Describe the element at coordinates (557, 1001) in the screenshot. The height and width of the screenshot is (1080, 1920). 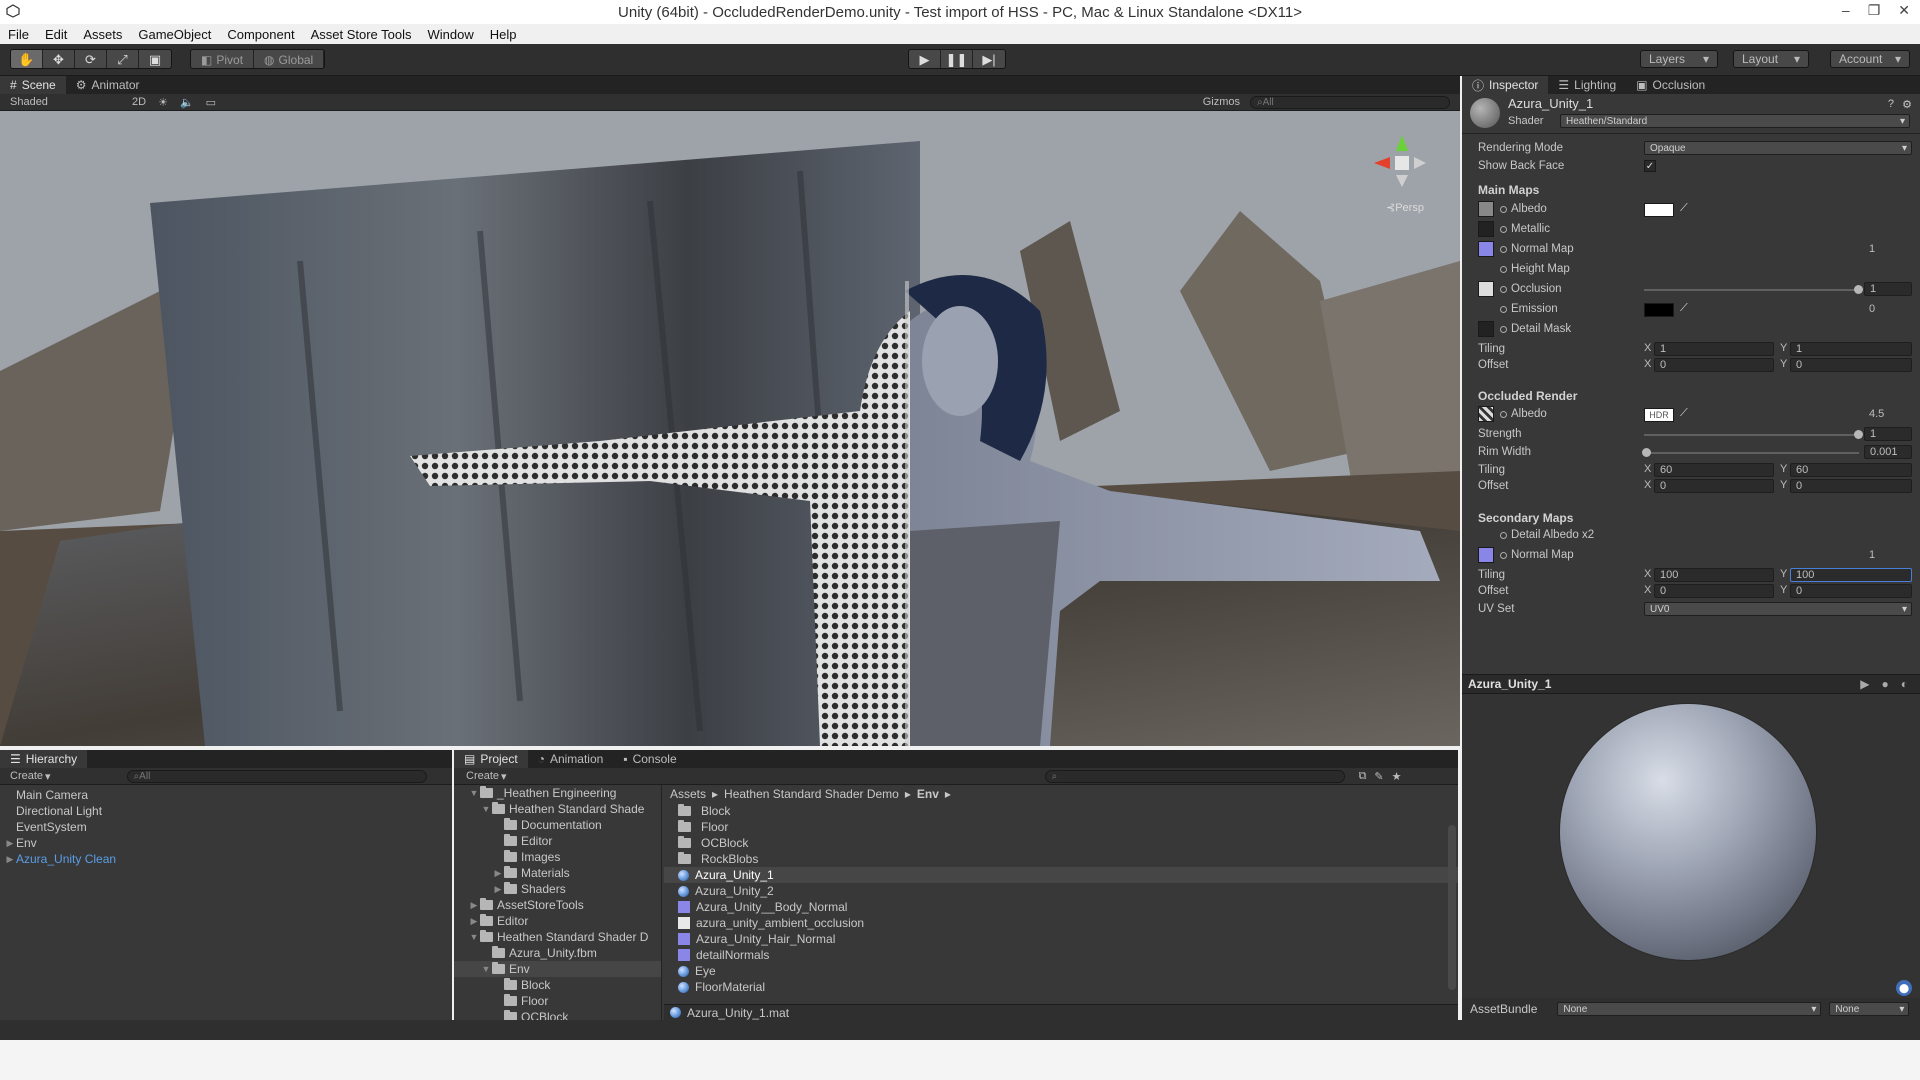
I see `folder-item: Floor` at that location.